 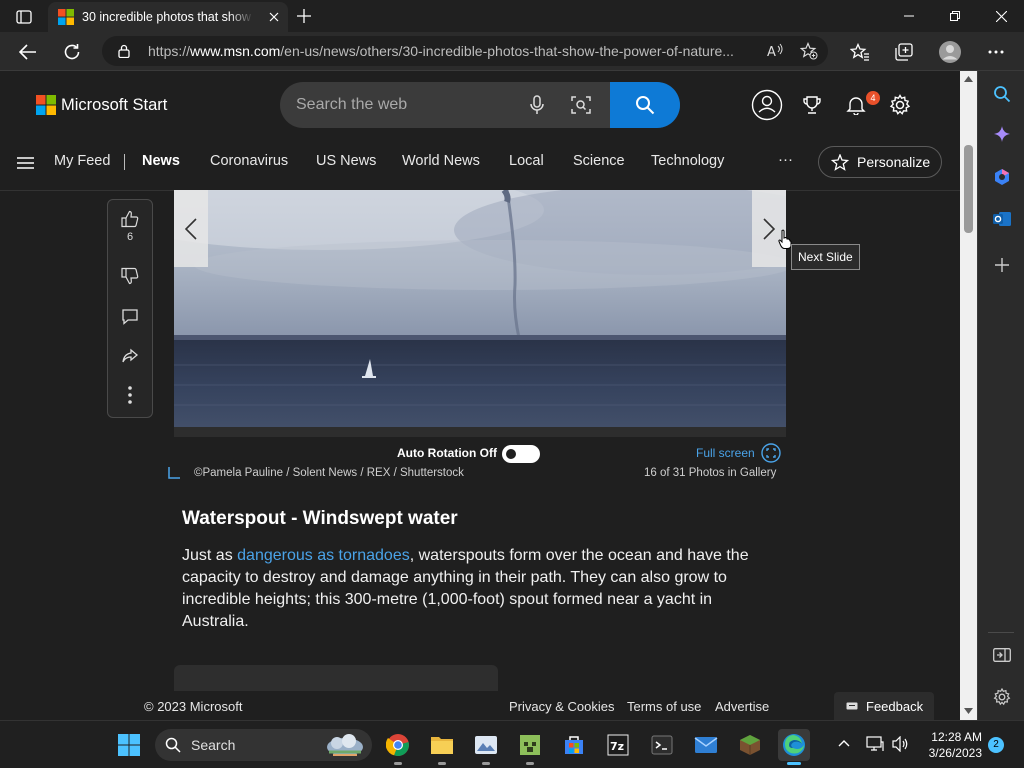 I want to click on scroll-down-arrow-icon, so click(x=968, y=711).